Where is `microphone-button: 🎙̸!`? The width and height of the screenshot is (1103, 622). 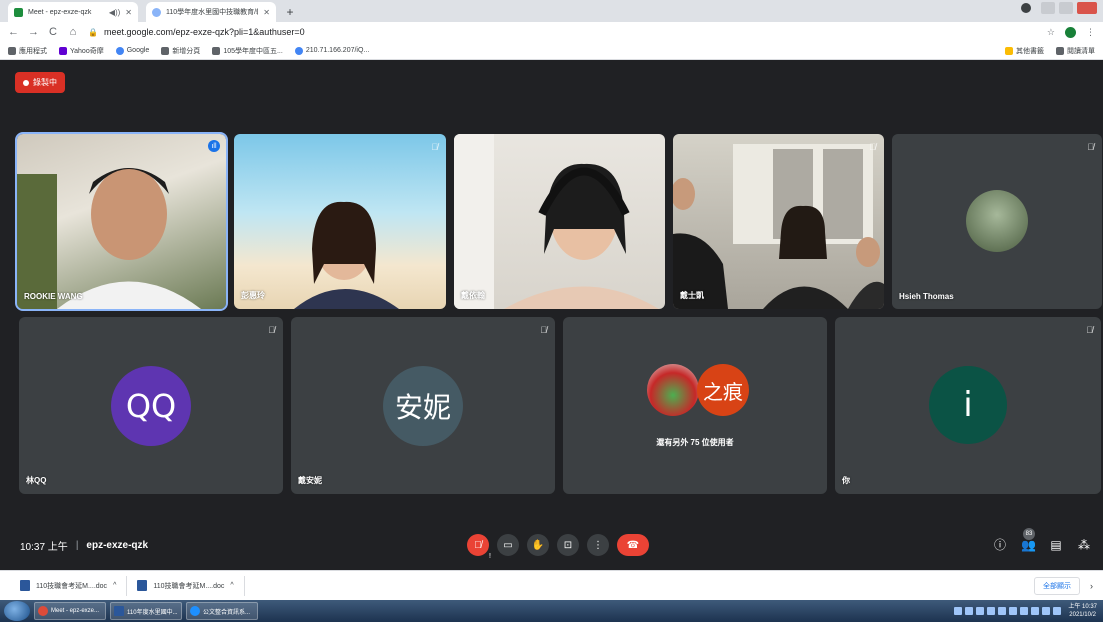 microphone-button: 🎙̸! is located at coordinates (479, 547).